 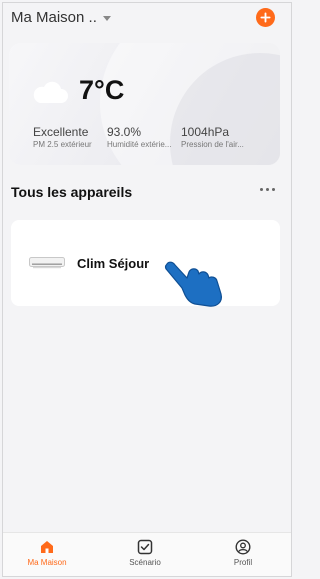 I want to click on bottom-nav: Ma Maison Scénario Profil, so click(x=147, y=554).